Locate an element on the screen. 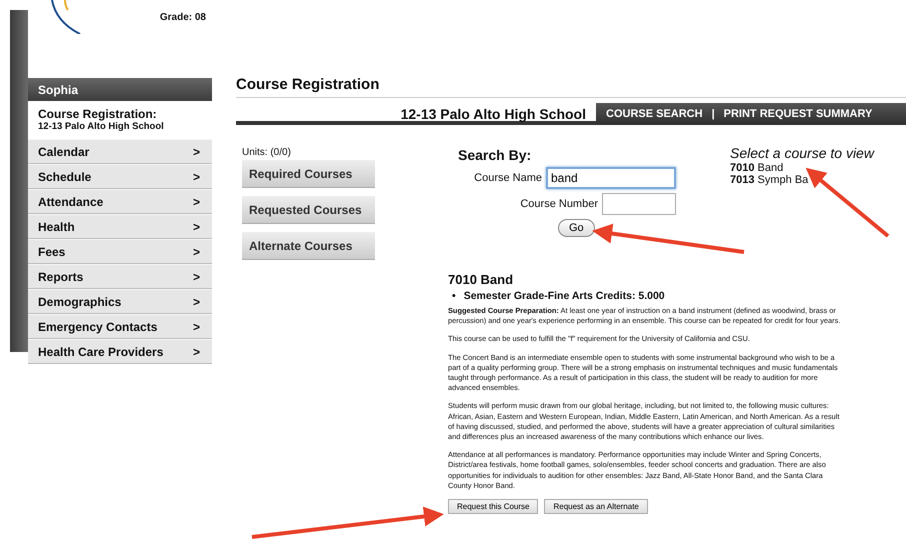  nav-link: PRINT REQUEST SUMMARY is located at coordinates (798, 114).